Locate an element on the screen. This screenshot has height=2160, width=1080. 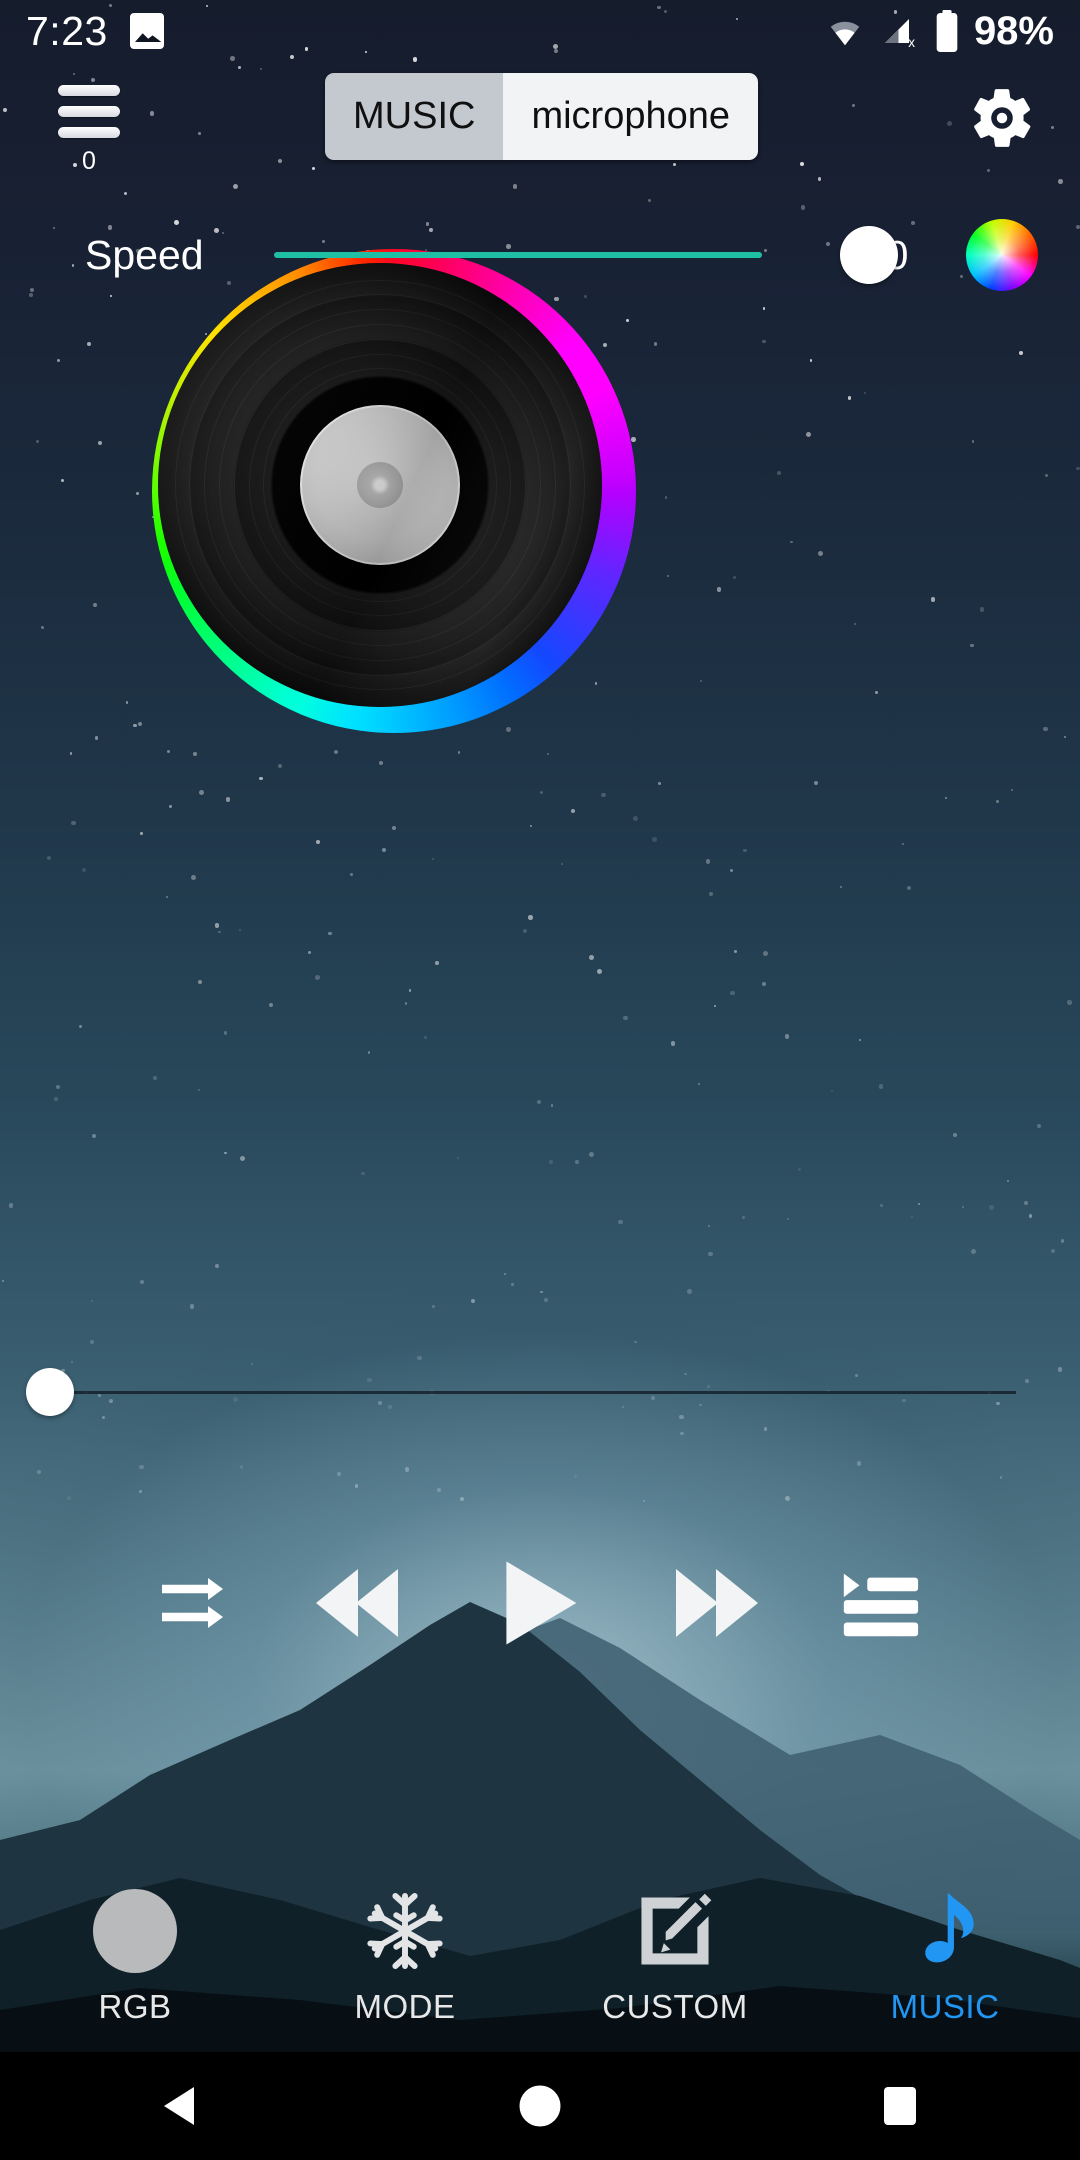
progress-thumb is located at coordinates (50, 1392).